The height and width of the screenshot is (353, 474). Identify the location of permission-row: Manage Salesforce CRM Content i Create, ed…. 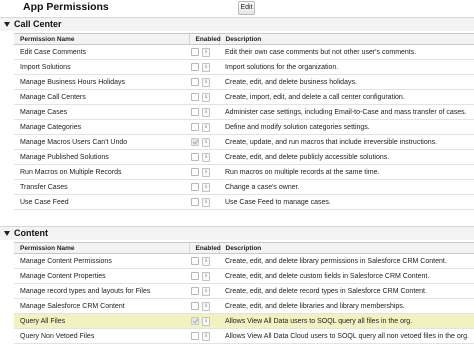
(244, 306).